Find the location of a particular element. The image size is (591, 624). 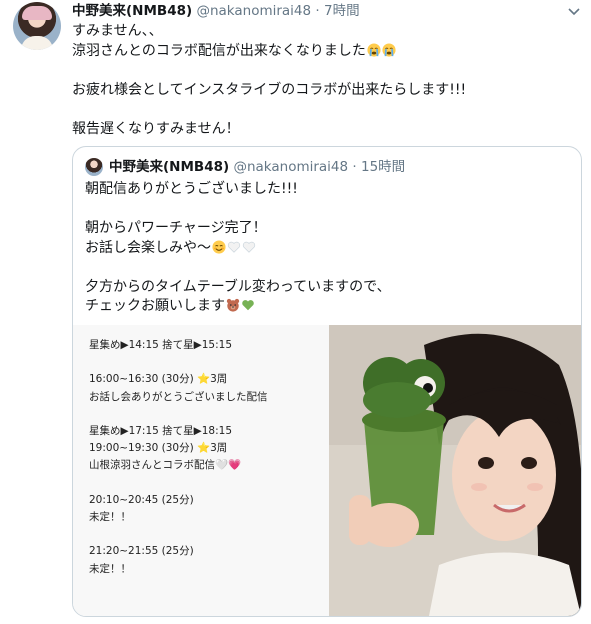

quoted-line: 朝からパワーチャージ完了！ is located at coordinates (176, 228).